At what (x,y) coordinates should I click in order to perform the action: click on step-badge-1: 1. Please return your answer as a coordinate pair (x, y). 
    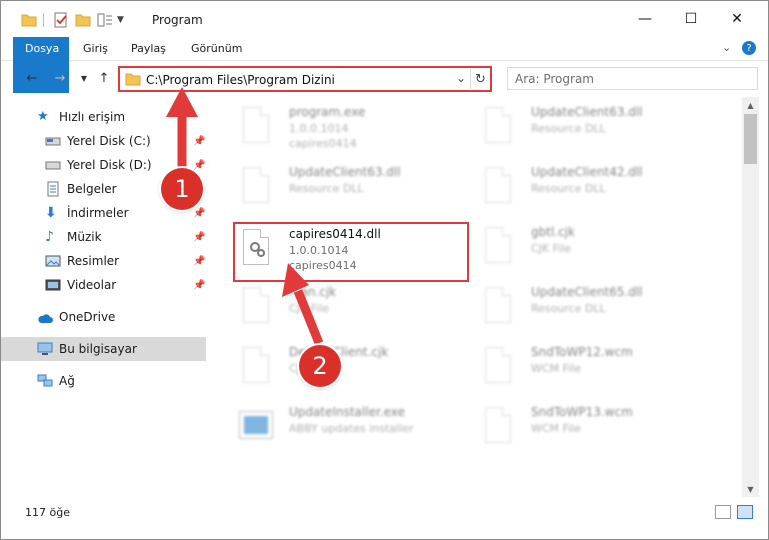
    Looking at the image, I should click on (182, 189).